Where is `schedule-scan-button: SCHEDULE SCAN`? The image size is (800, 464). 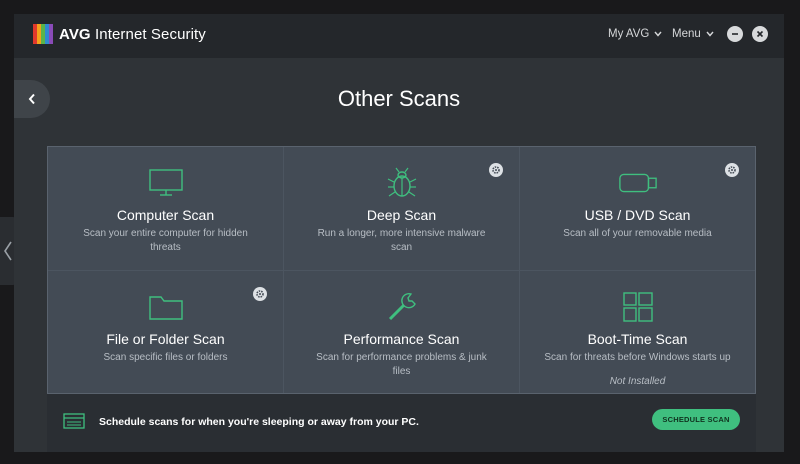
schedule-scan-button: SCHEDULE SCAN is located at coordinates (696, 419).